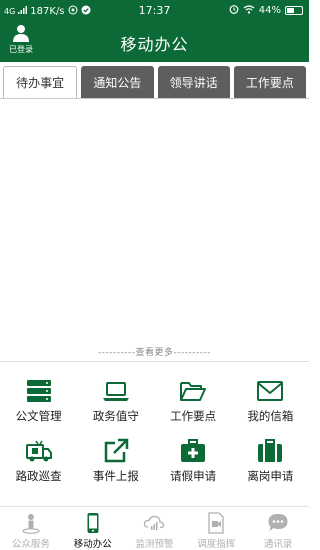  I want to click on grid-label: 请假申请, so click(193, 476).